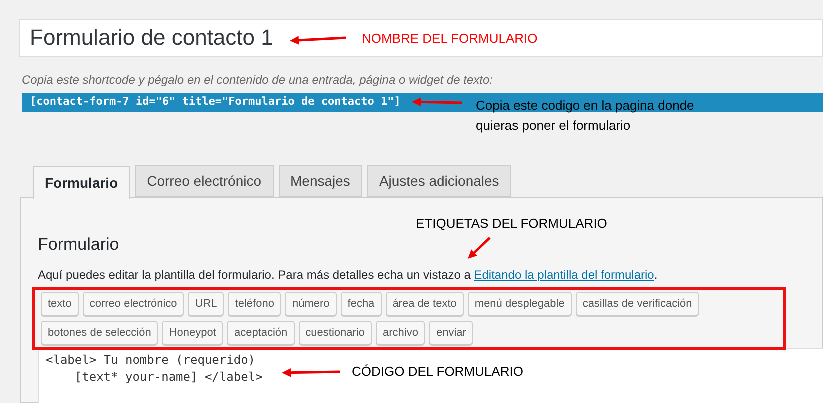 This screenshot has height=403, width=823. What do you see at coordinates (520, 304) in the screenshot?
I see `tag-button: menú desplegable` at bounding box center [520, 304].